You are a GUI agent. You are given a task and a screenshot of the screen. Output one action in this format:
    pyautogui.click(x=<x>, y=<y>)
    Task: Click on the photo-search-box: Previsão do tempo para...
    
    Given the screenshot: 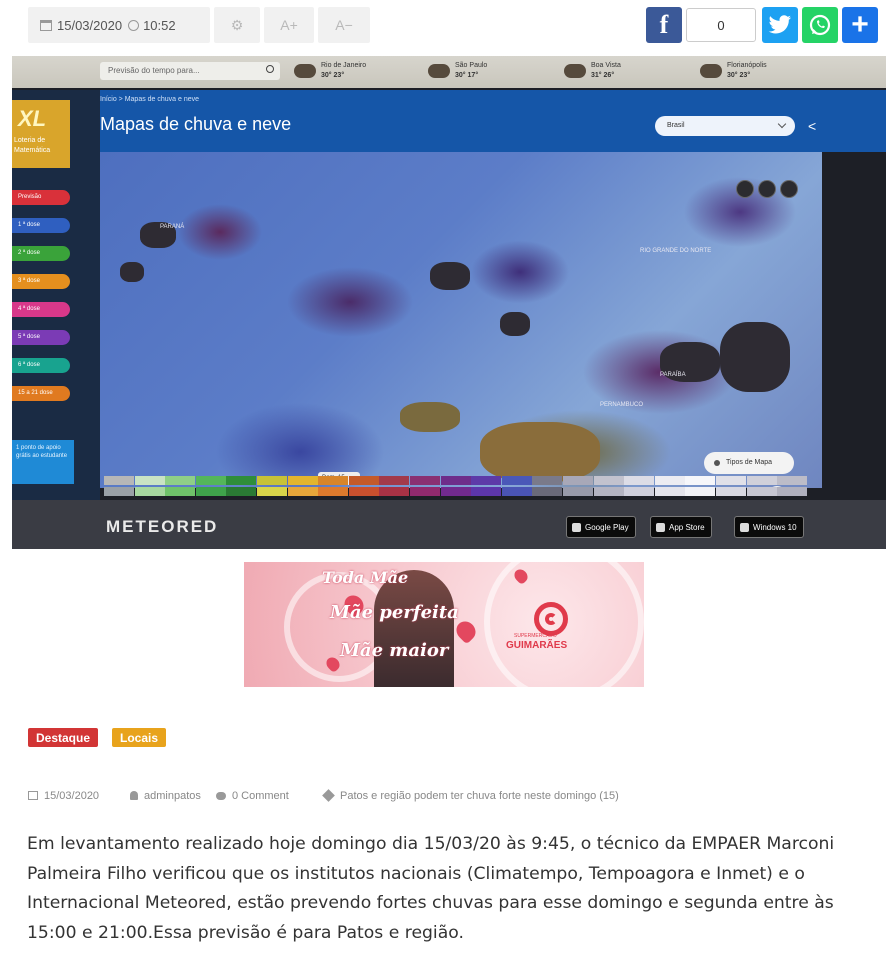 What is the action you would take?
    pyautogui.click(x=190, y=71)
    